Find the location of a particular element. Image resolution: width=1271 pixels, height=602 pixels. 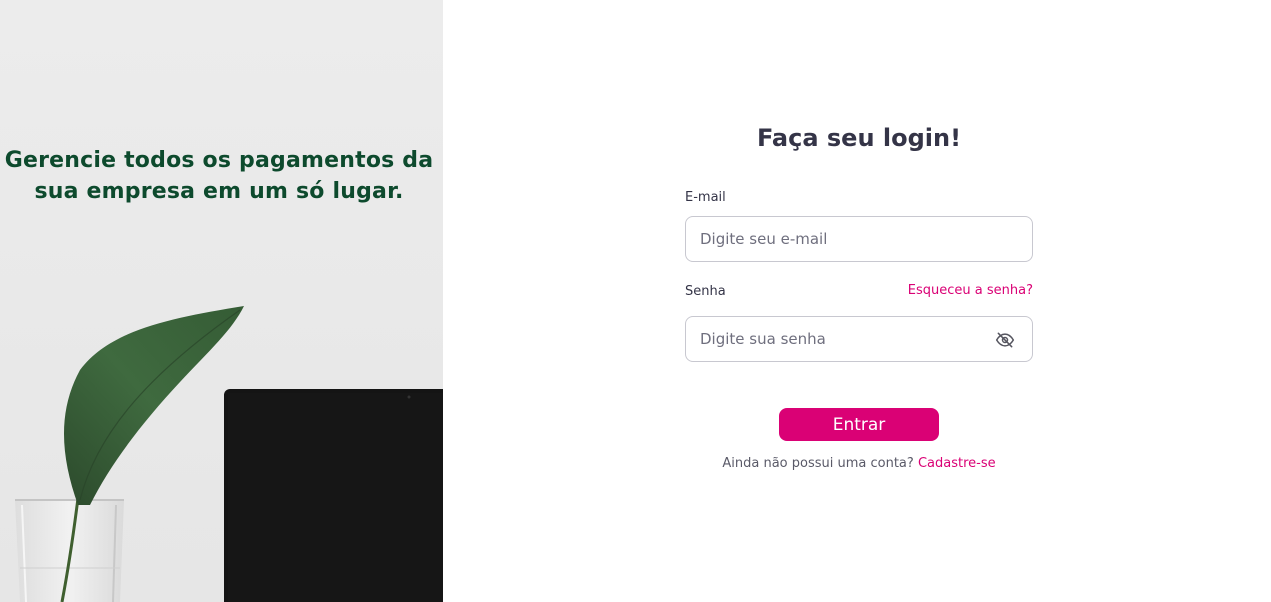

password-field-wrapper is located at coordinates (859, 339).